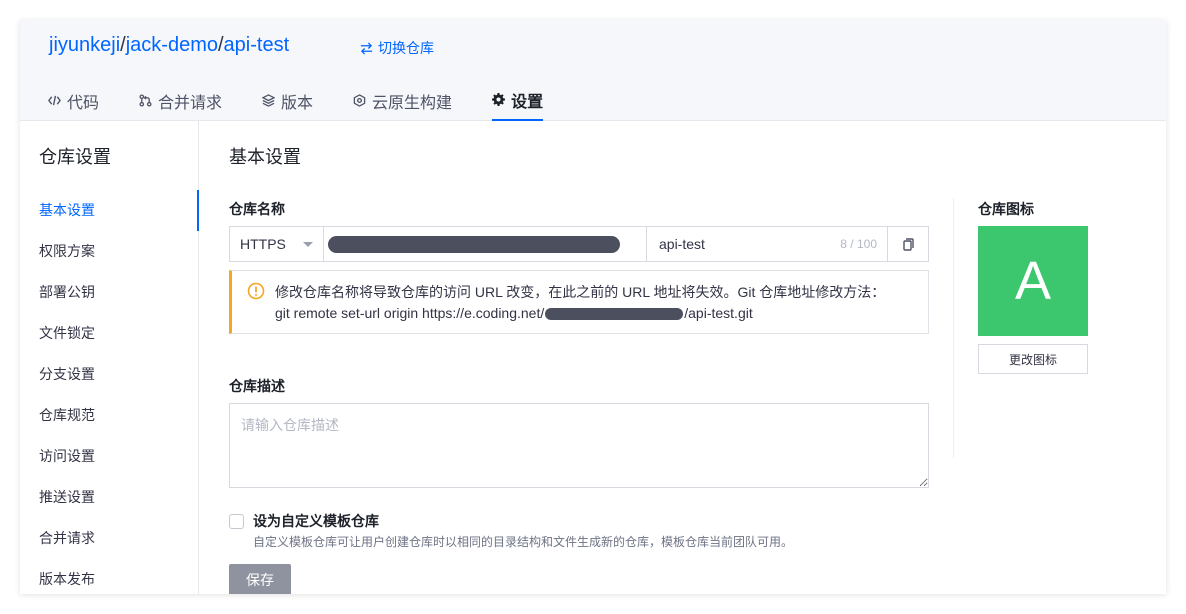 This screenshot has width=1186, height=614. I want to click on copy-url-button, so click(908, 244).